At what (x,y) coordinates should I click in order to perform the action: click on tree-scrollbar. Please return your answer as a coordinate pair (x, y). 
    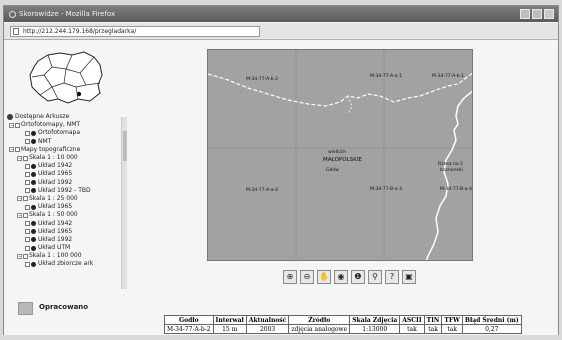
    Looking at the image, I should click on (124, 203).